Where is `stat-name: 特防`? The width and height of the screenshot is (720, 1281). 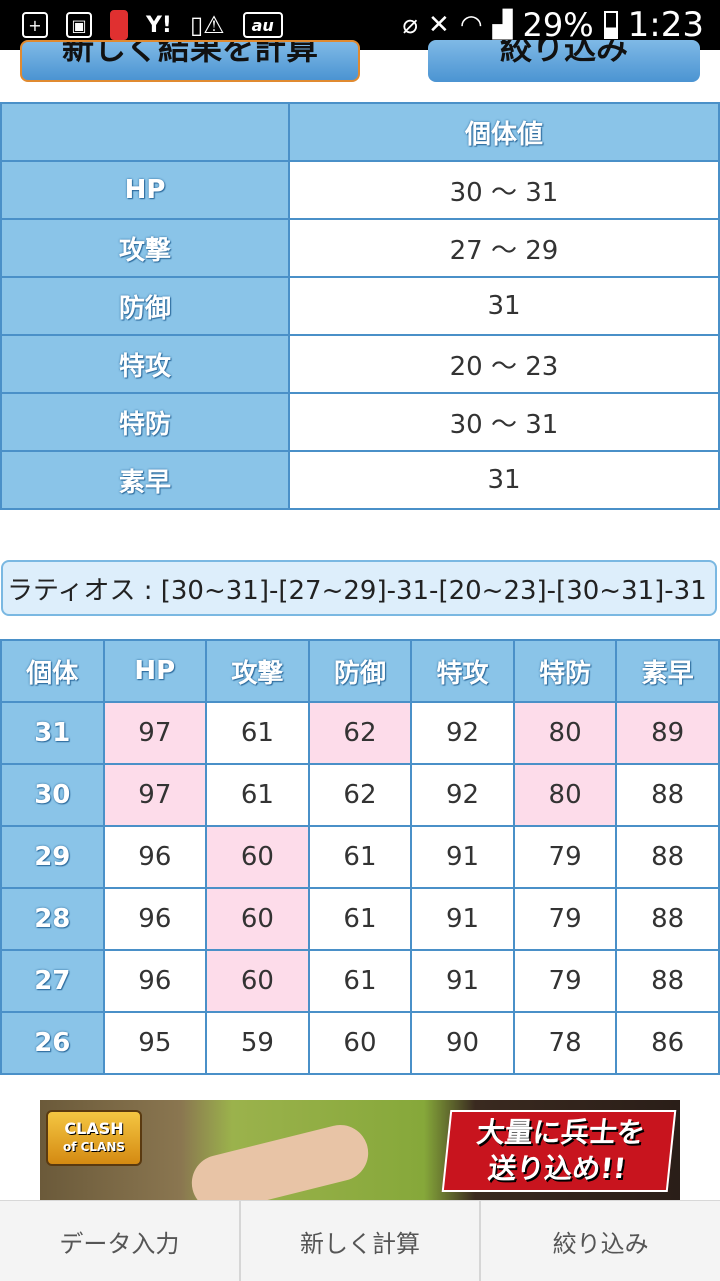
stat-name: 特防 is located at coordinates (145, 422).